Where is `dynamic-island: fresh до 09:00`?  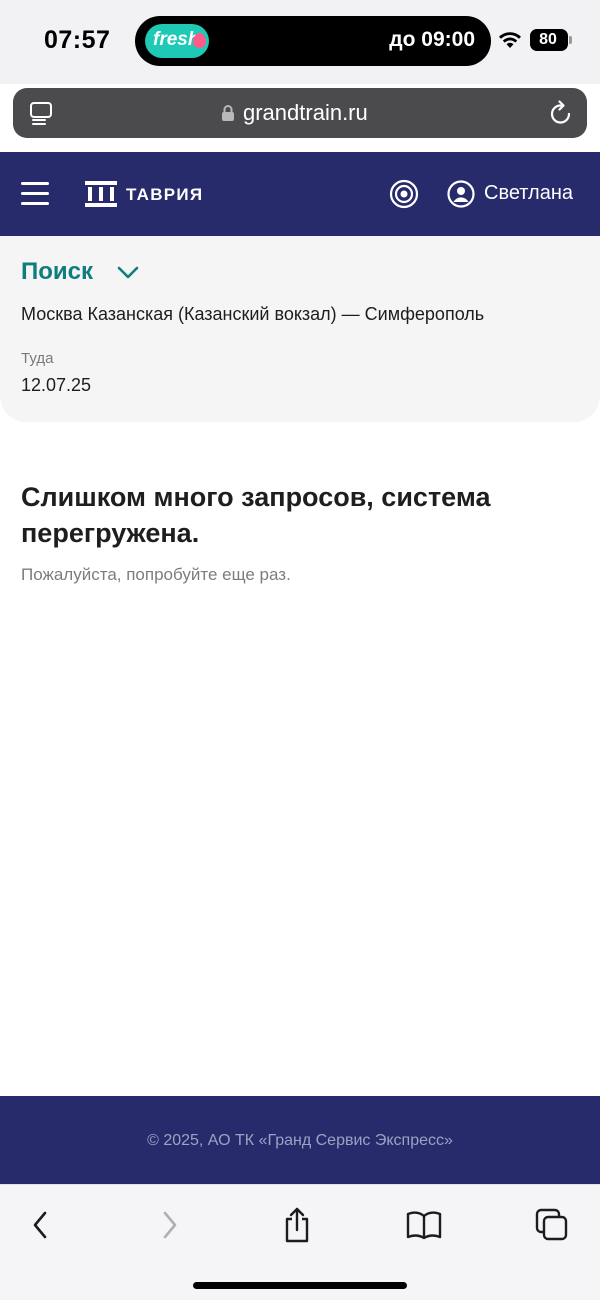 dynamic-island: fresh до 09:00 is located at coordinates (313, 41).